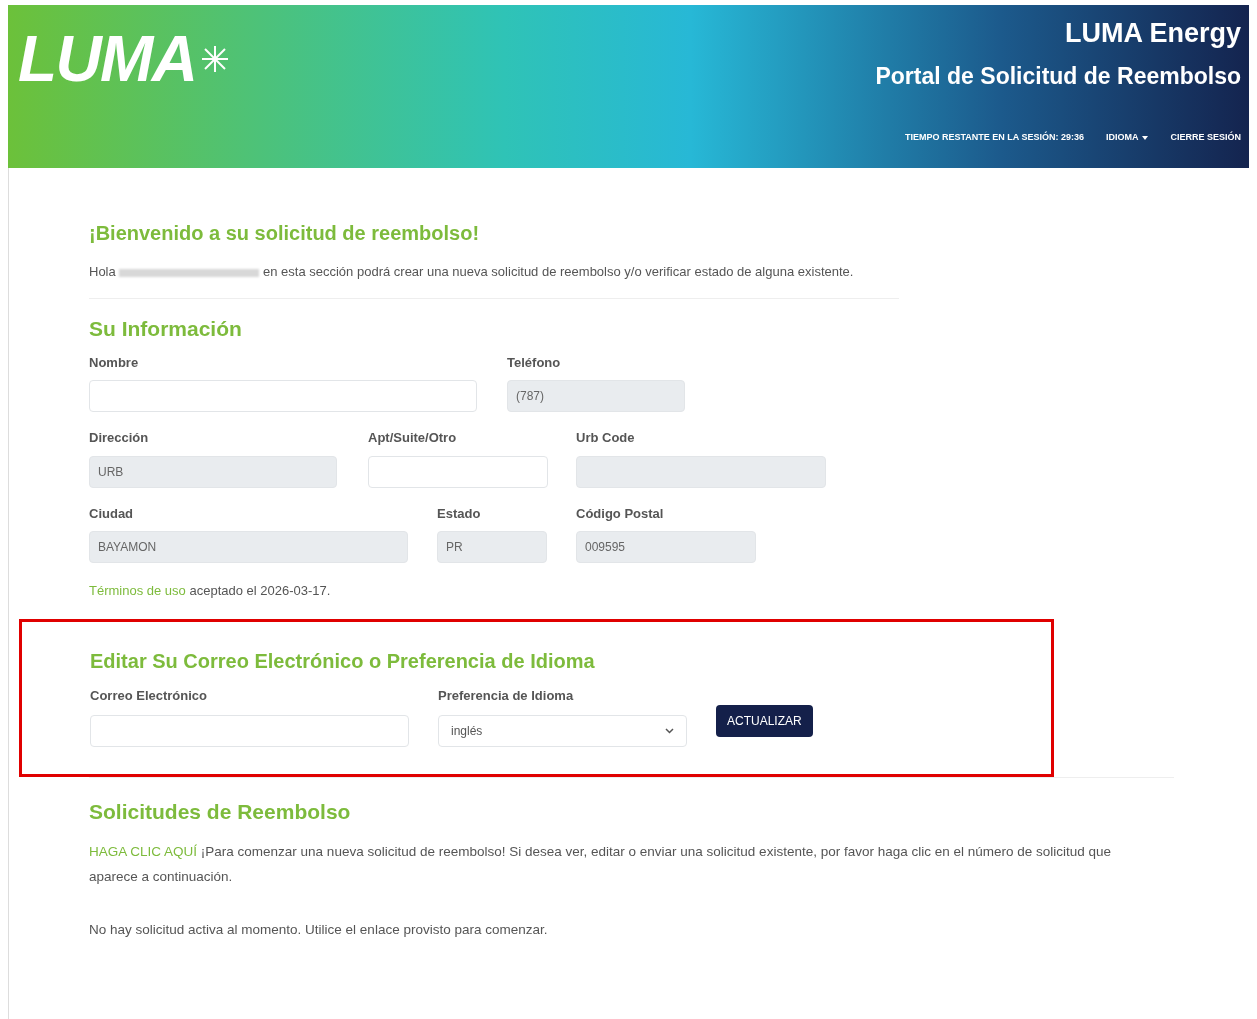 Image resolution: width=1257 pixels, height=1019 pixels. Describe the element at coordinates (562, 731) in the screenshot. I see `language-select: inglés` at that location.